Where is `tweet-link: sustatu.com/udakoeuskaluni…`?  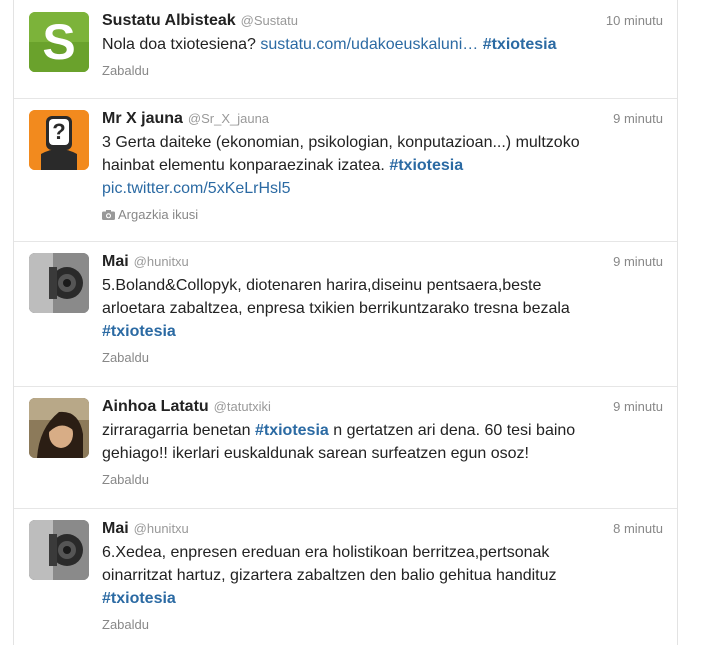
tweet-link: sustatu.com/udakoeuskaluni… is located at coordinates (369, 44).